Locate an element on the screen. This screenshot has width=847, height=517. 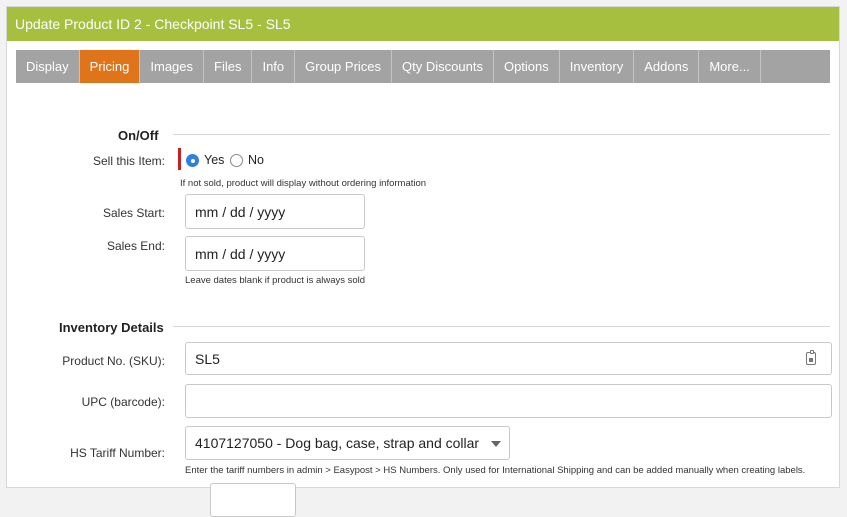
contact-card-icon is located at coordinates (811, 357).